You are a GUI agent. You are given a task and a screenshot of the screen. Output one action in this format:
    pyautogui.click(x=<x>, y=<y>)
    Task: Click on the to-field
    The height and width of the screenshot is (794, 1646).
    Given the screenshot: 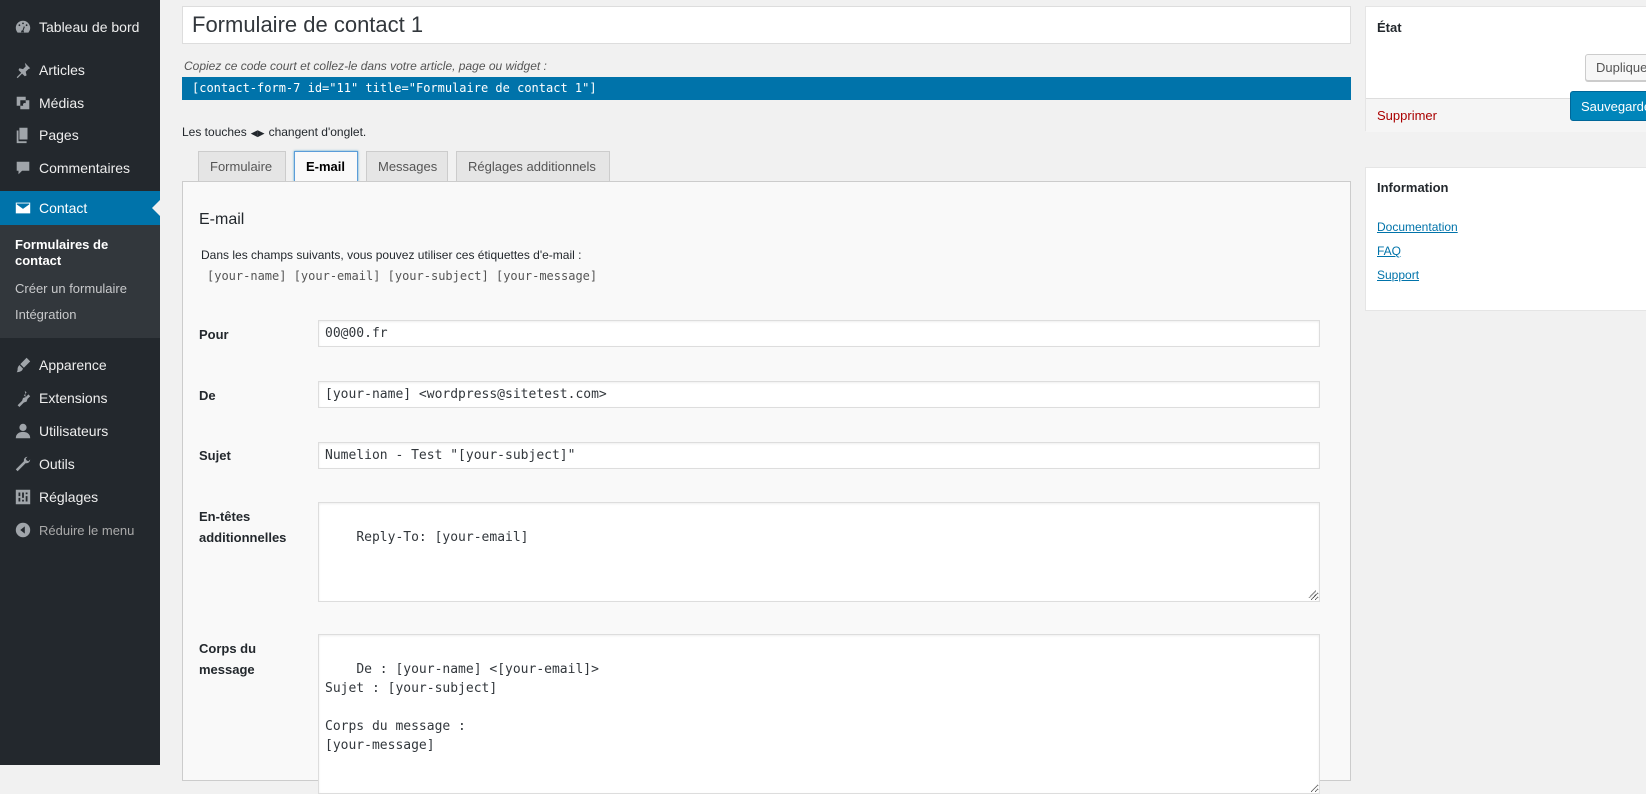 What is the action you would take?
    pyautogui.click(x=819, y=333)
    